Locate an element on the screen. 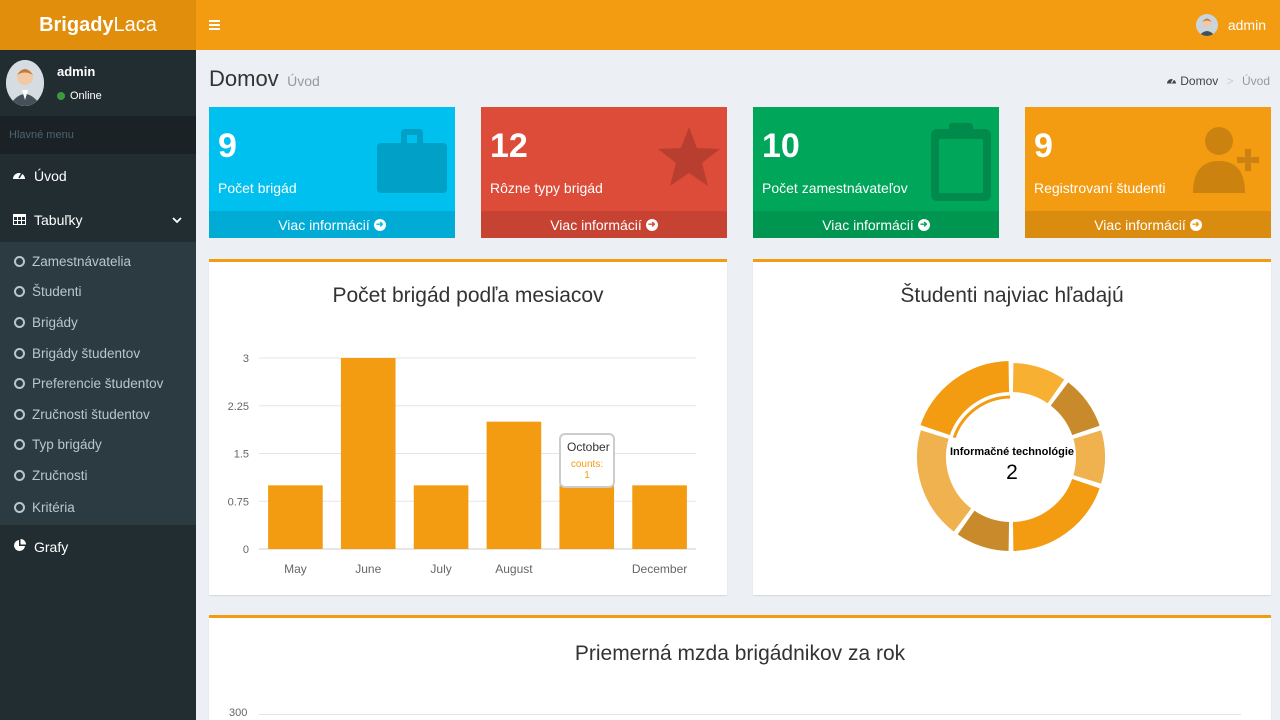 The image size is (1280, 720). sidebar-user-name: admin is located at coordinates (76, 71).